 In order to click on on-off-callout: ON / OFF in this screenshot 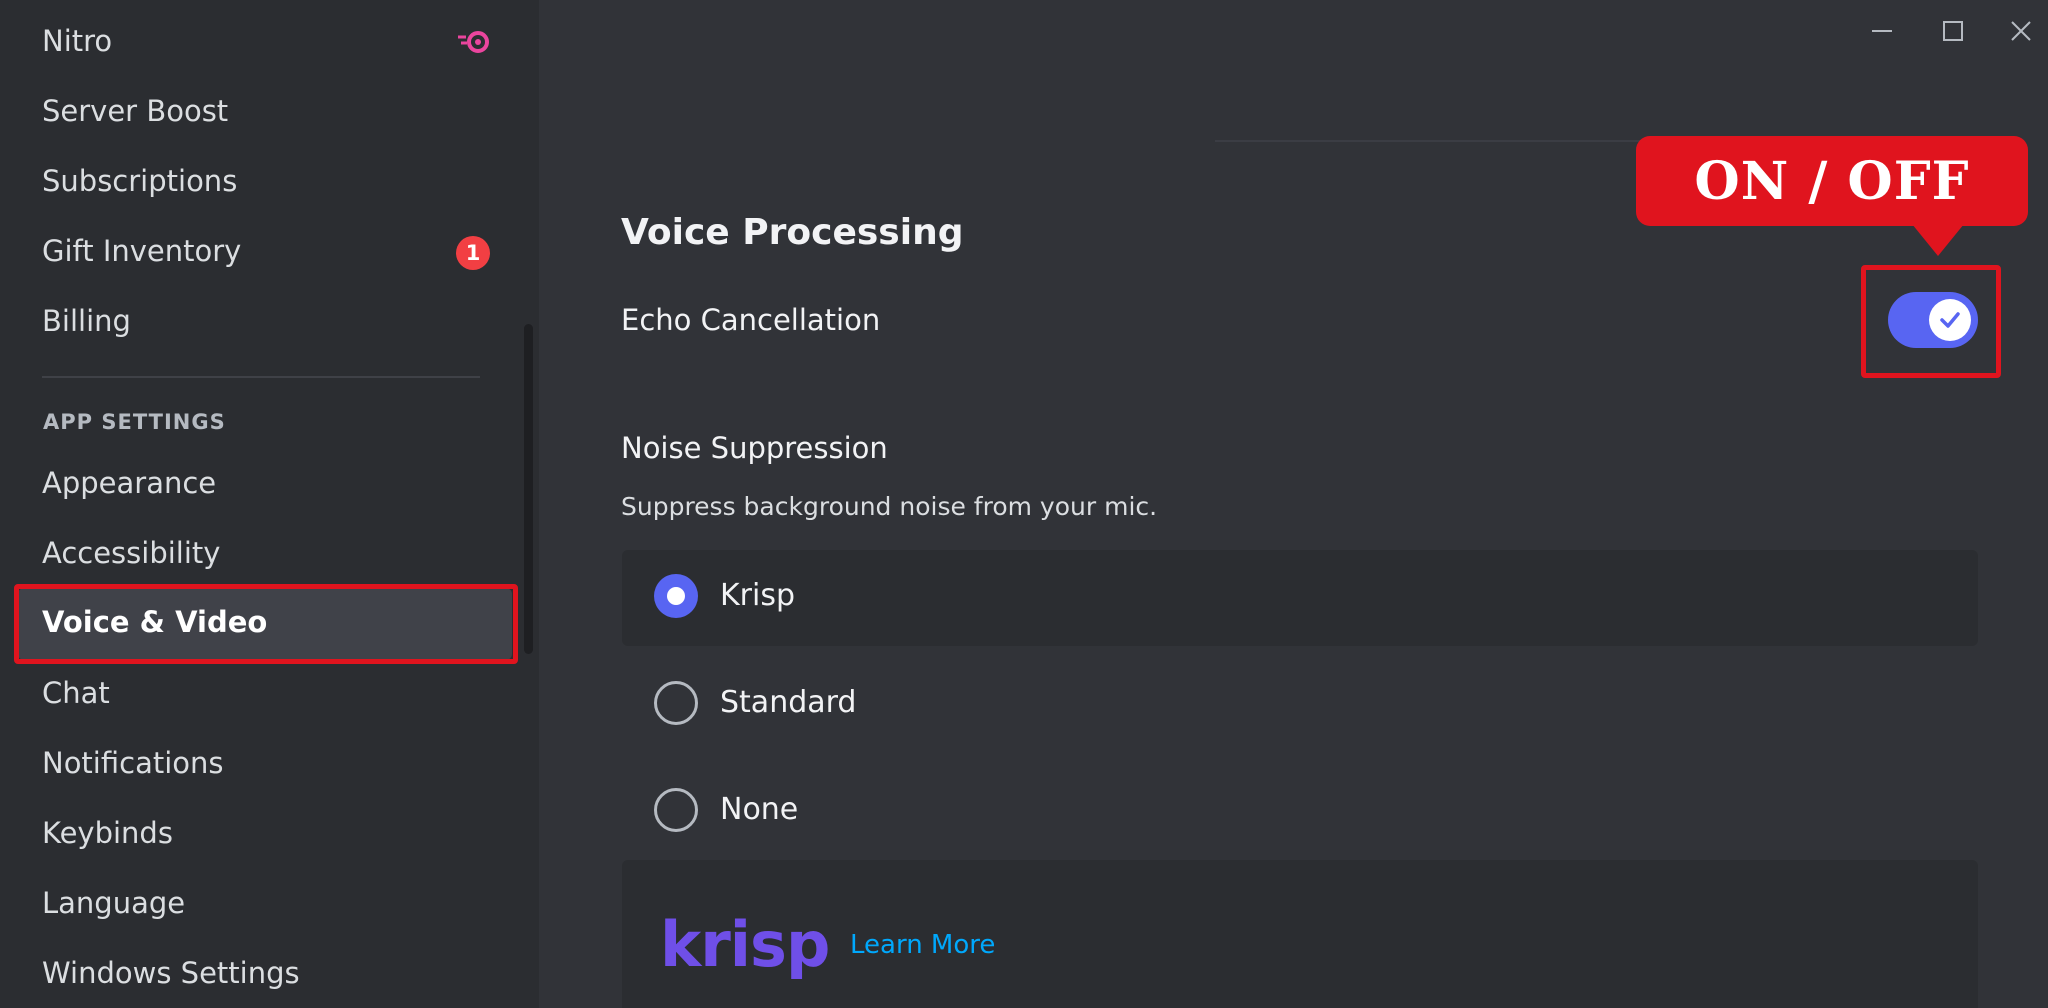, I will do `click(1832, 181)`.